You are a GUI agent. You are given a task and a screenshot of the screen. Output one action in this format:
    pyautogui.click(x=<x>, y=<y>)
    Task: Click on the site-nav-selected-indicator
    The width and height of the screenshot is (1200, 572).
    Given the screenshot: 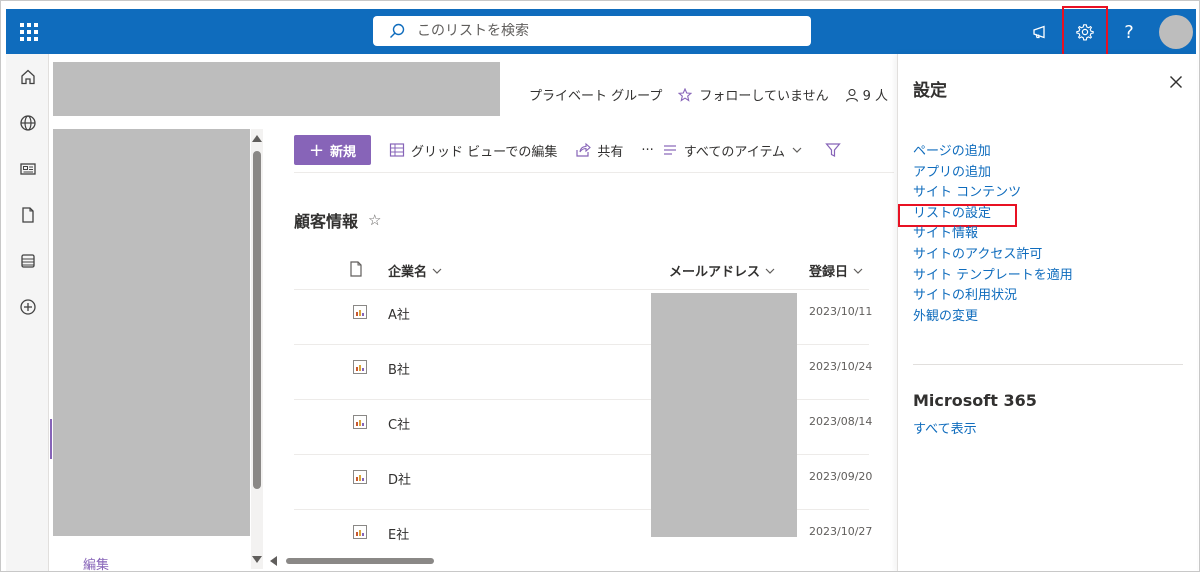 What is the action you would take?
    pyautogui.click(x=51, y=439)
    